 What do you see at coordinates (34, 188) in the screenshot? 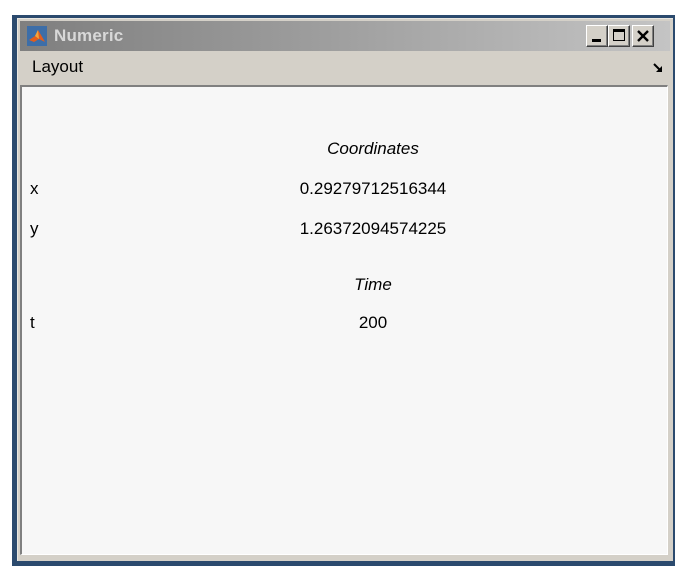
I see `row-label-x: x` at bounding box center [34, 188].